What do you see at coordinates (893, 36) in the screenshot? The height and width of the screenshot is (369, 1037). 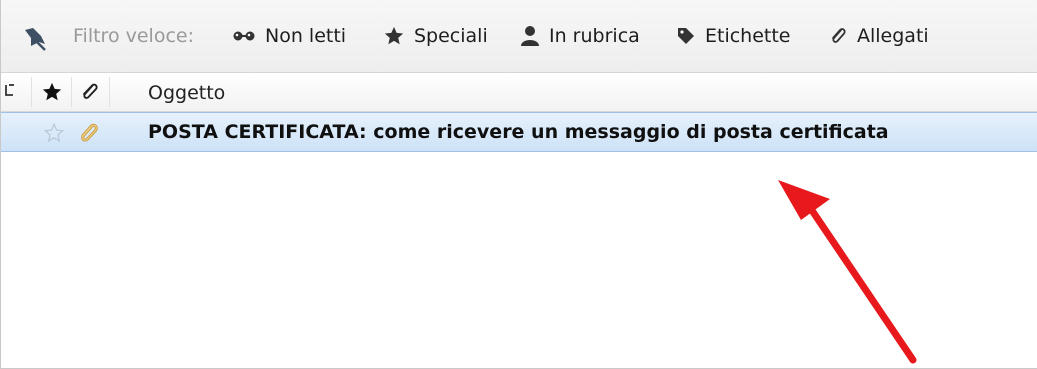 I see `filter-attachments-label: Allegati` at bounding box center [893, 36].